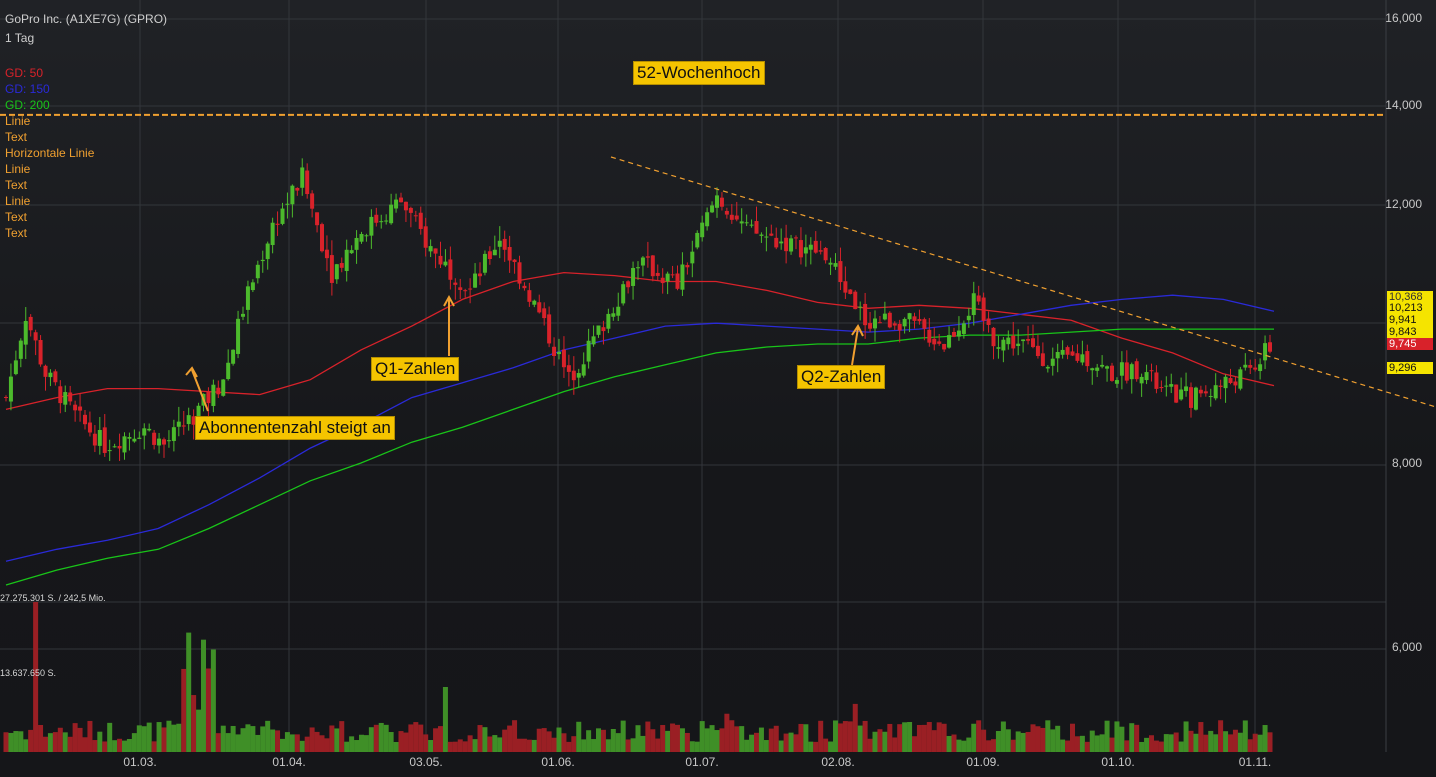 The height and width of the screenshot is (777, 1436). Describe the element at coordinates (699, 73) in the screenshot. I see `note-52-week-high: 52-Wochenhoch` at that location.